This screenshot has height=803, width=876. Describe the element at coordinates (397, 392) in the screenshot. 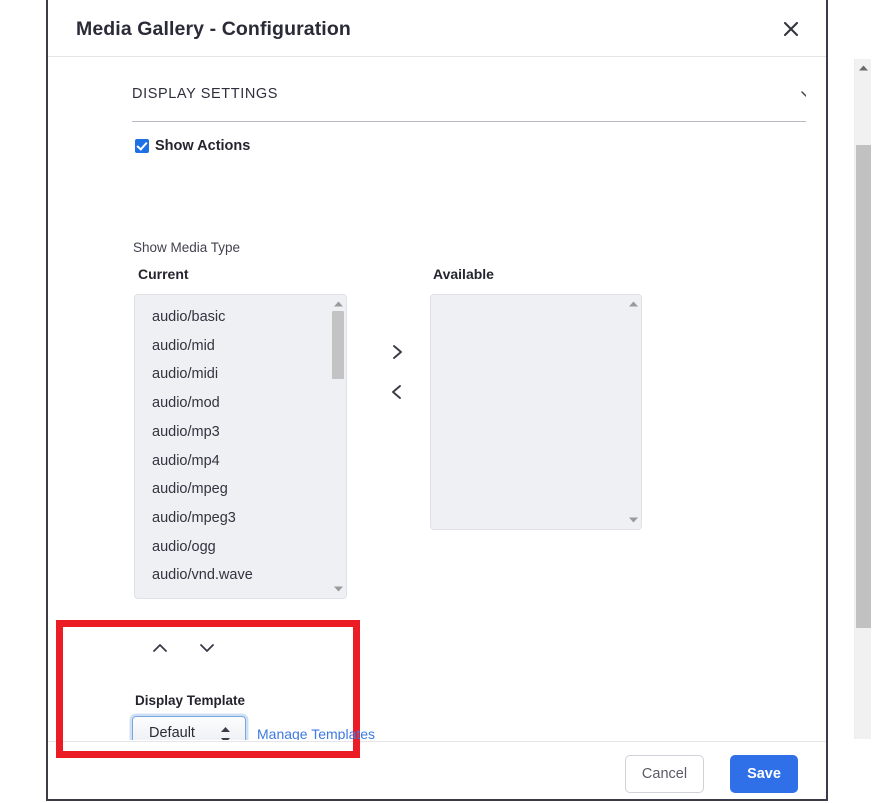

I see `chevron-left-icon` at that location.